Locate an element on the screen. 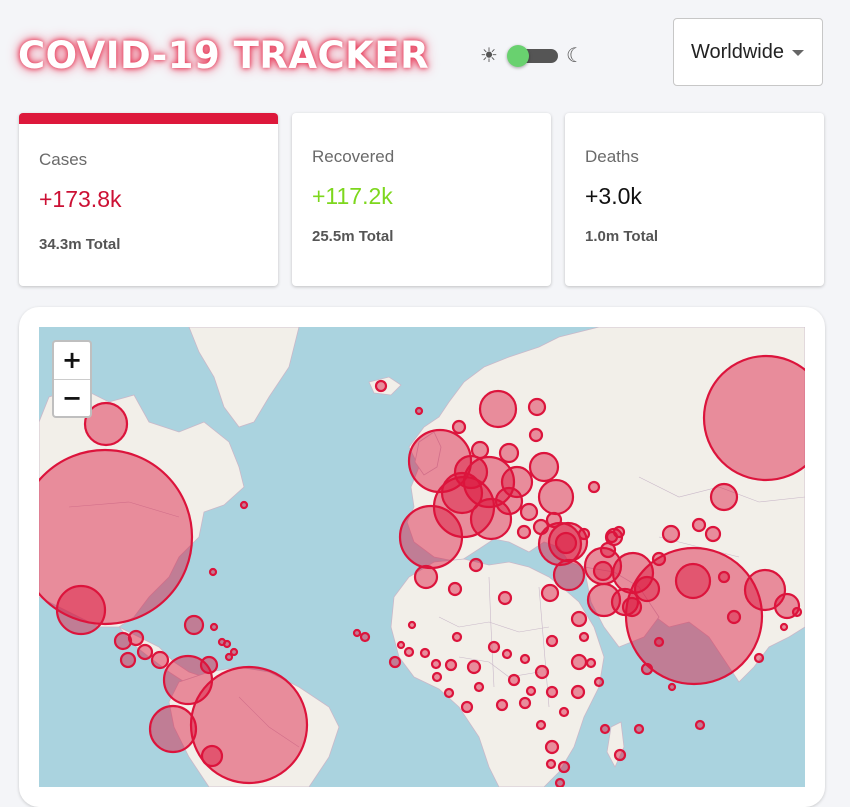 The height and width of the screenshot is (807, 850). recovered-card: Recovered +117.2k 25.5m Total is located at coordinates (421, 199).